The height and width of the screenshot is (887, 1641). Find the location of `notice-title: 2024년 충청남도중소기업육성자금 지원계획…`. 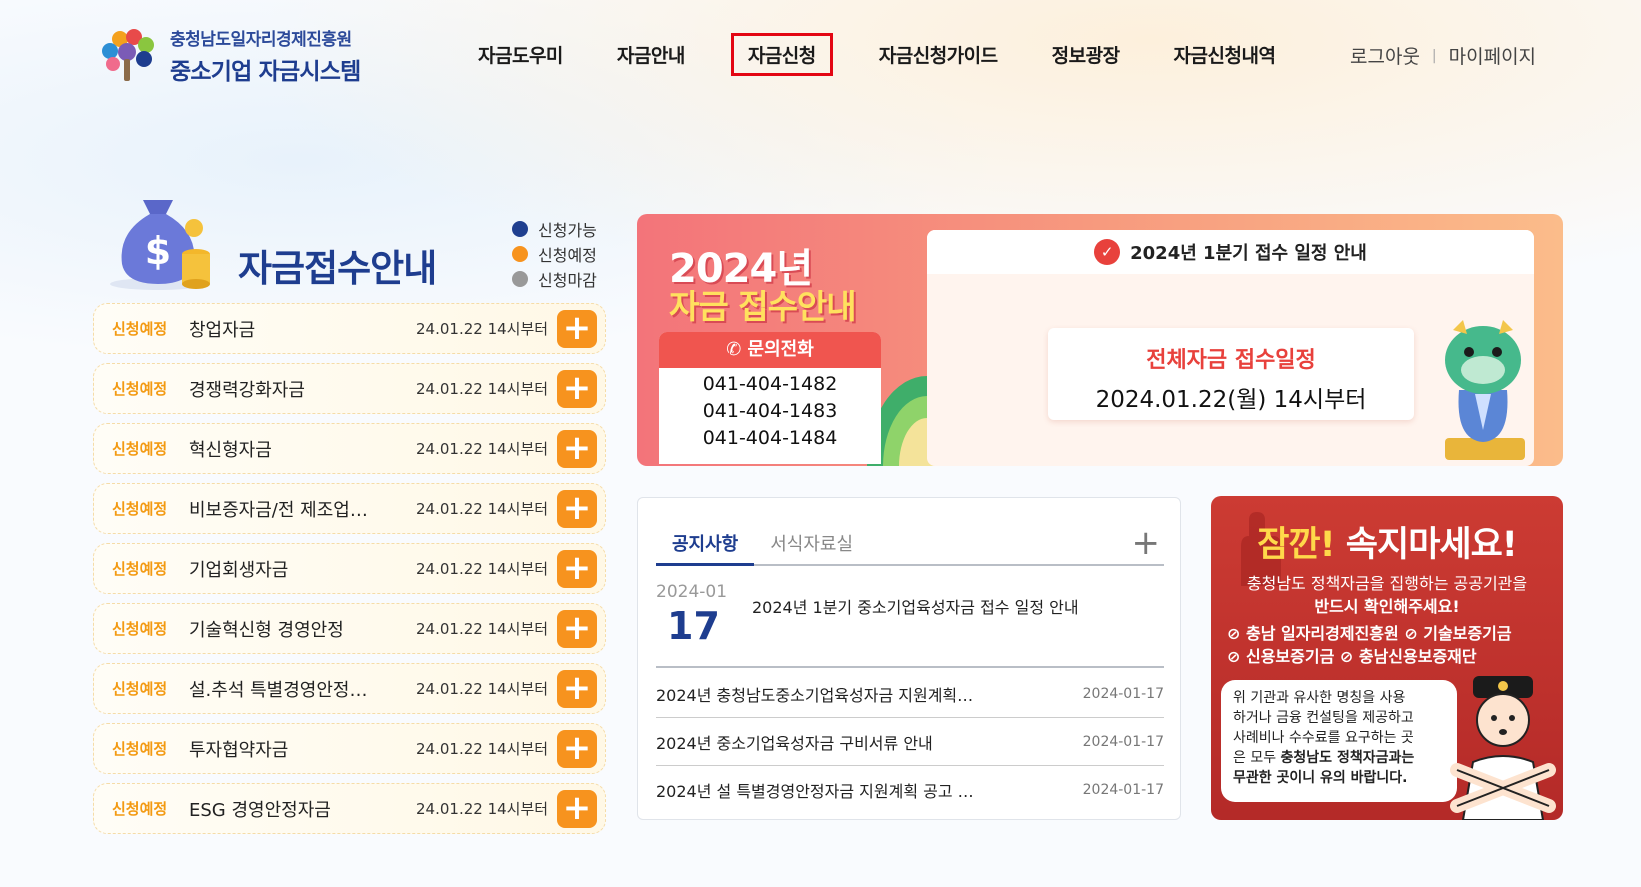

notice-title: 2024년 충청남도중소기업육성자금 지원계획… is located at coordinates (815, 695).